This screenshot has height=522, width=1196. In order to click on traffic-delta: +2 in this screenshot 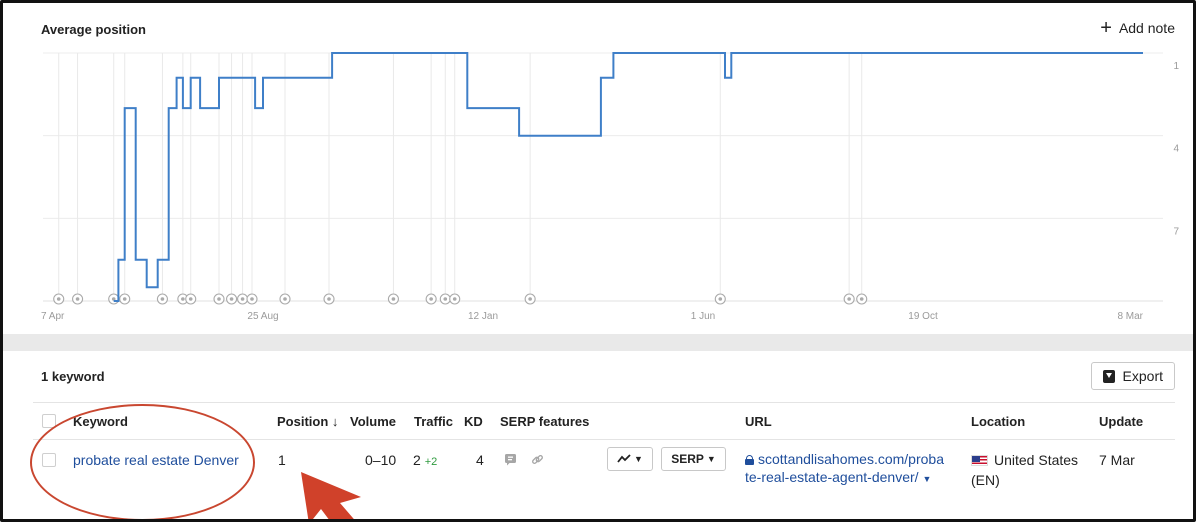, I will do `click(431, 462)`.